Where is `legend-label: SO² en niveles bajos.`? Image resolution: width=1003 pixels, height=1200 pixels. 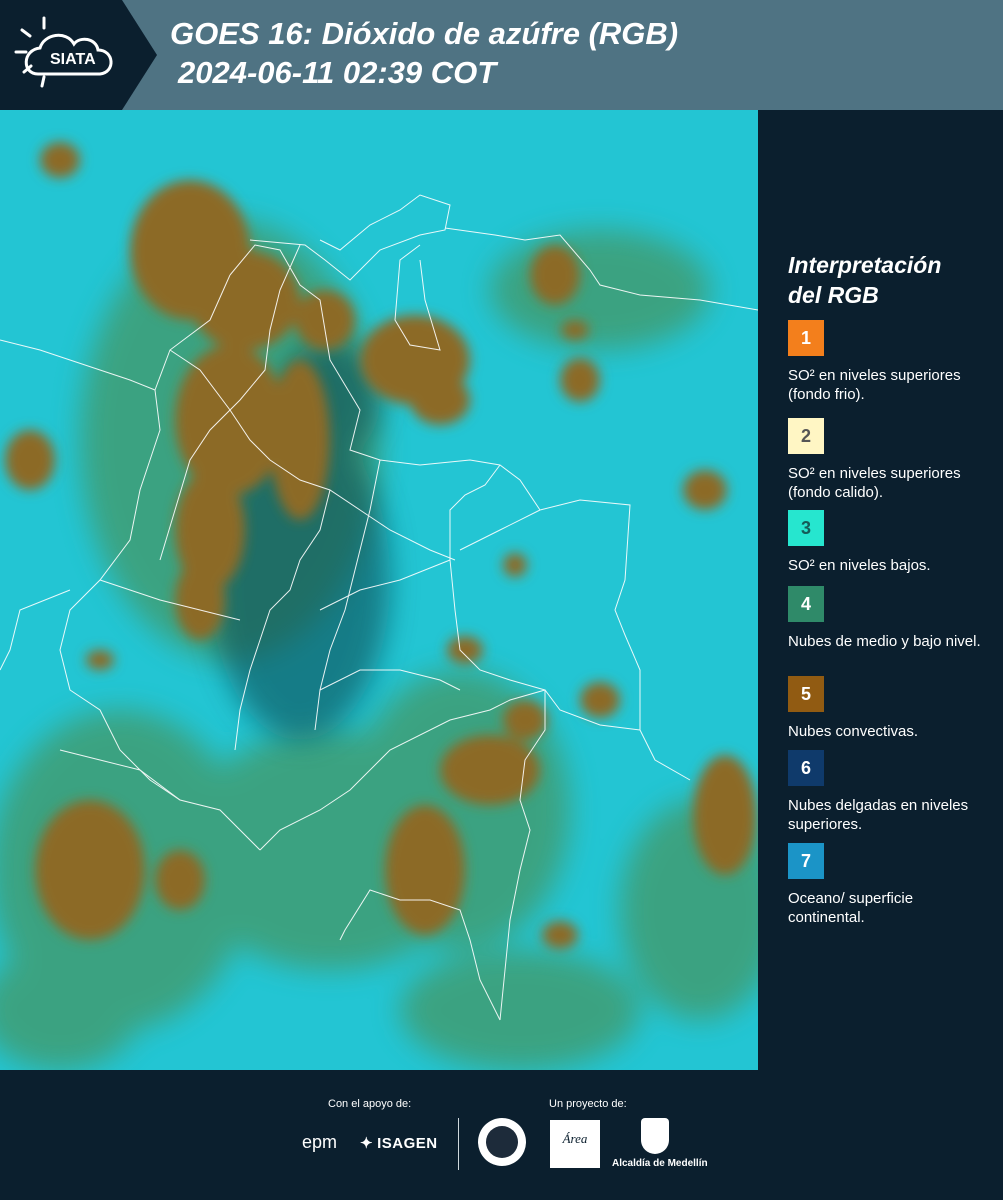
legend-label: SO² en niveles bajos. is located at coordinates (859, 565).